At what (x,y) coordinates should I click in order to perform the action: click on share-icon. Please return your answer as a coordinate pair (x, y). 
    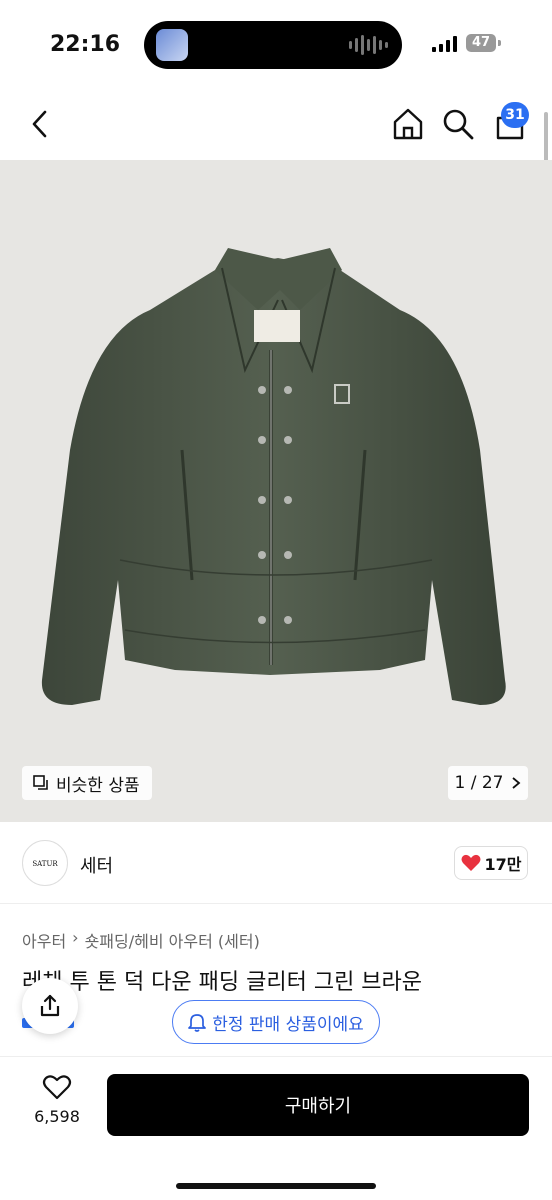
    Looking at the image, I should click on (50, 1005).